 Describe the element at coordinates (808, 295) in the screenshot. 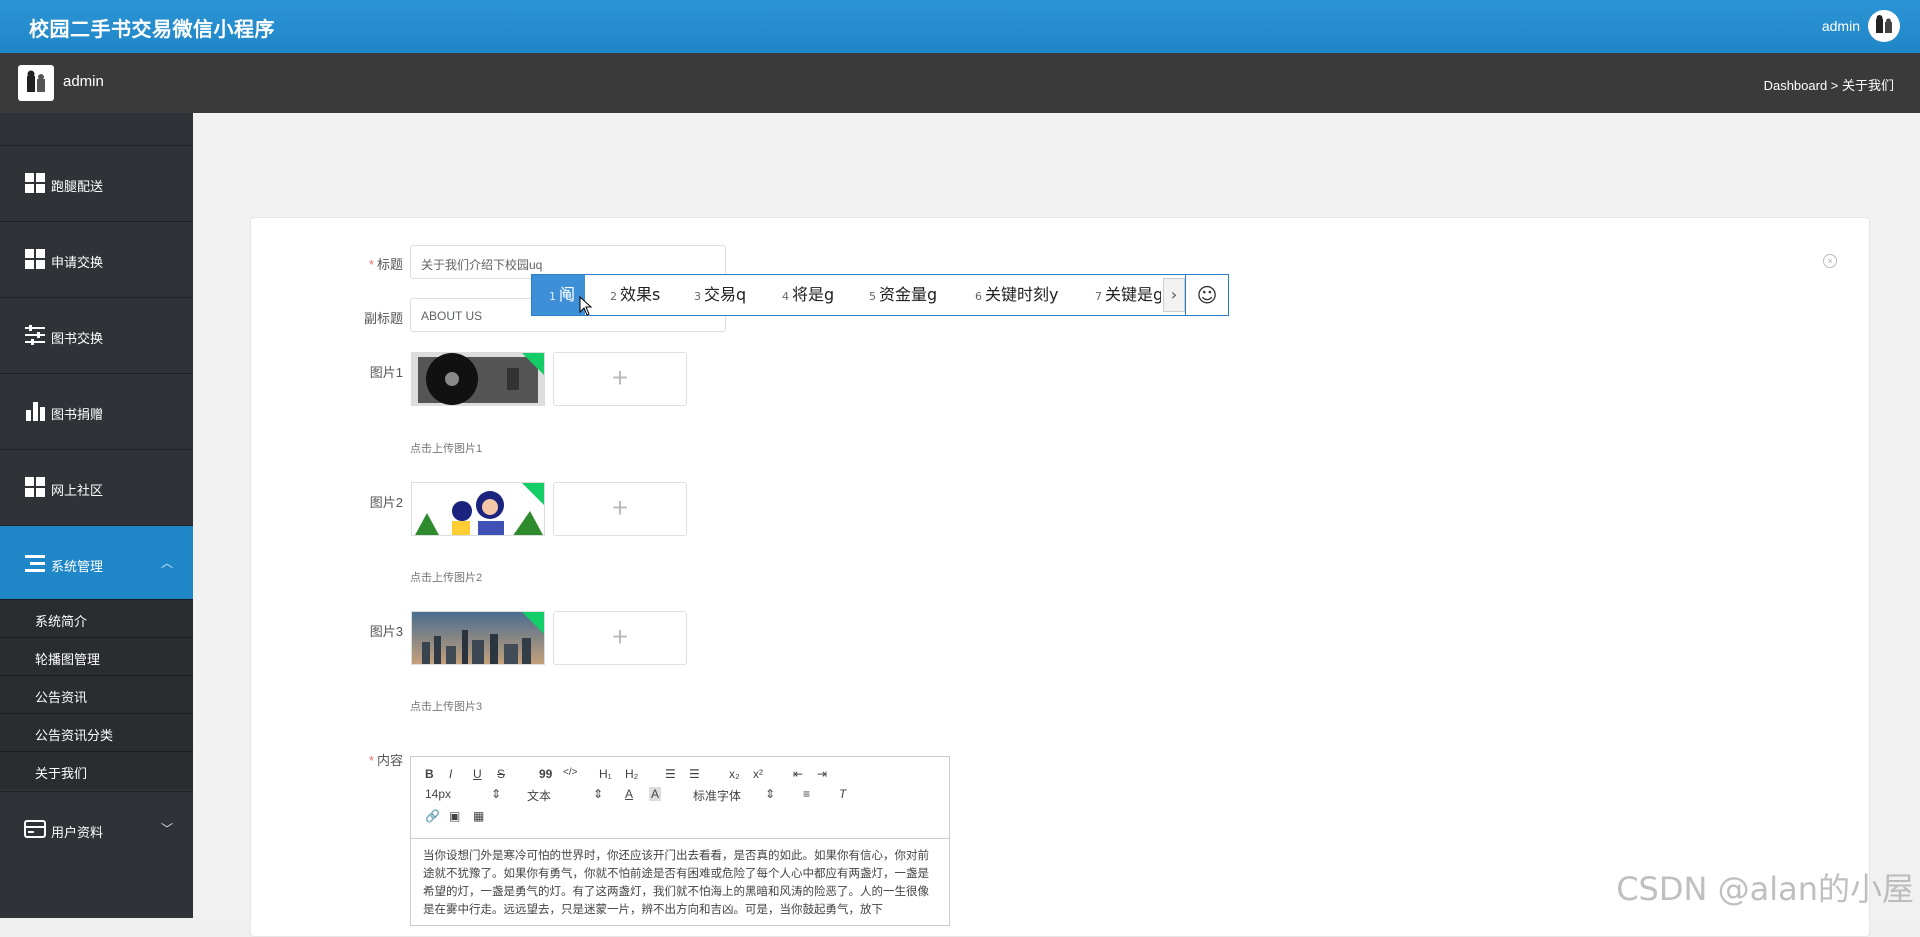

I see `ime-candidate-4: 4 将是g` at that location.